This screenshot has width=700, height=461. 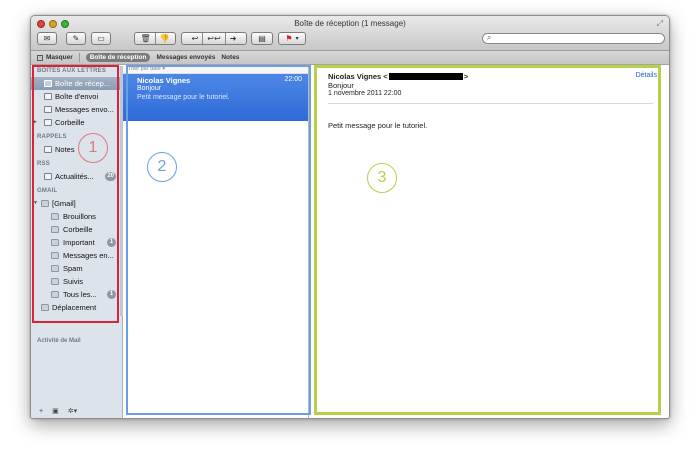 I want to click on flag-button: ⚑ ▾, so click(x=292, y=38).